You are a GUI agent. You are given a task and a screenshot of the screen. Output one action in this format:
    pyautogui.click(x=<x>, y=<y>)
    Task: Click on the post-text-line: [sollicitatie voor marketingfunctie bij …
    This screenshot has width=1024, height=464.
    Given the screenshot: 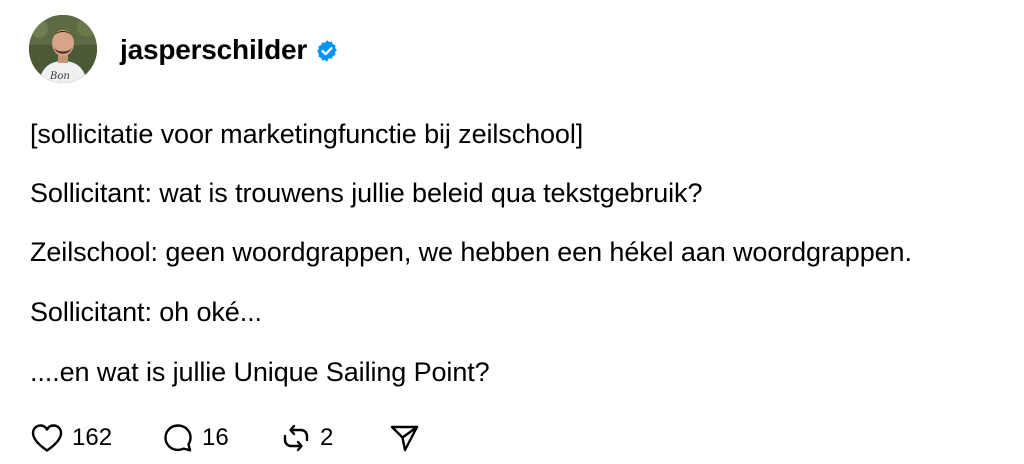 What is the action you would take?
    pyautogui.click(x=307, y=134)
    